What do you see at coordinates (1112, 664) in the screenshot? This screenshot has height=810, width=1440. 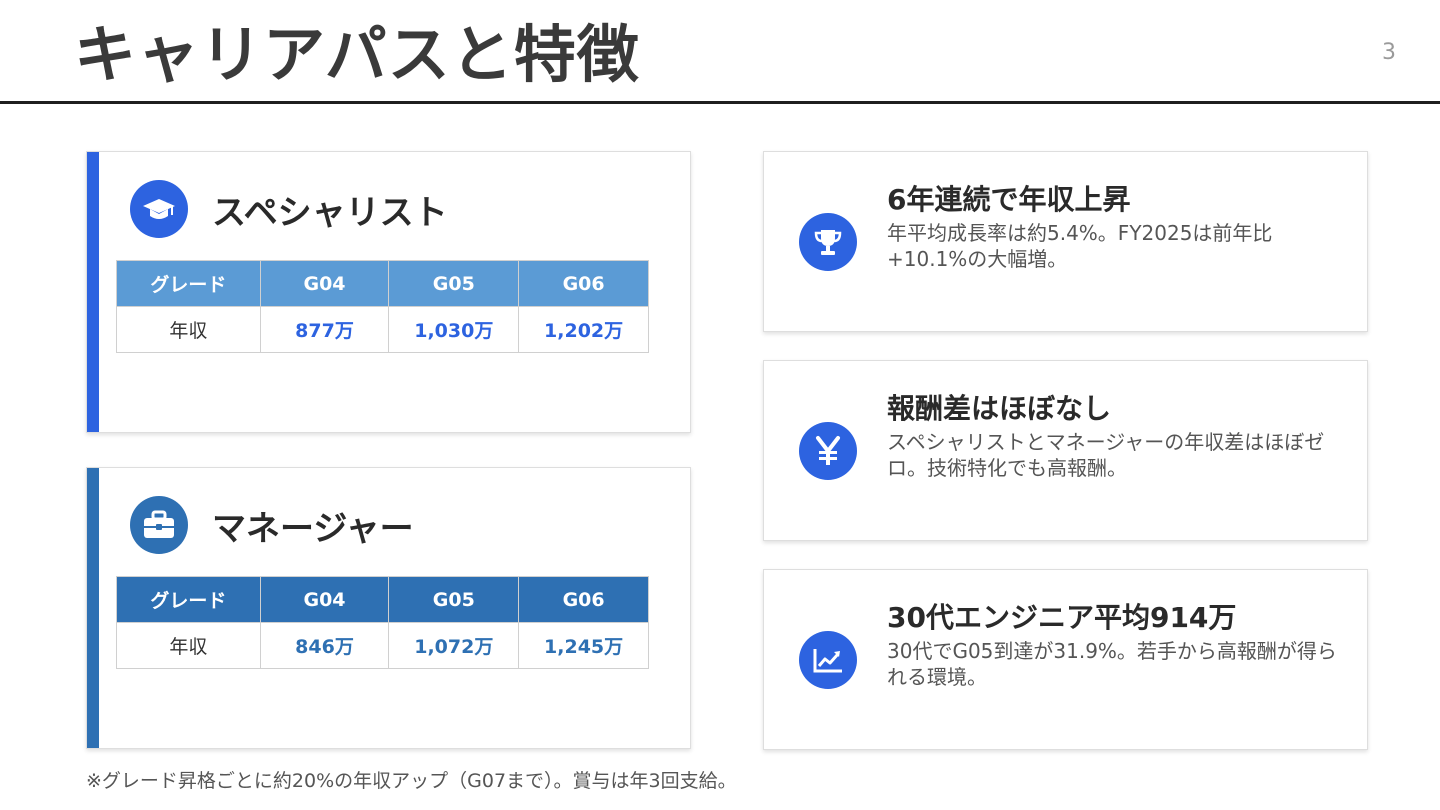 I see `feature-description: 30代でG05到達が31.9%。若手から高報酬が得られる環境。` at bounding box center [1112, 664].